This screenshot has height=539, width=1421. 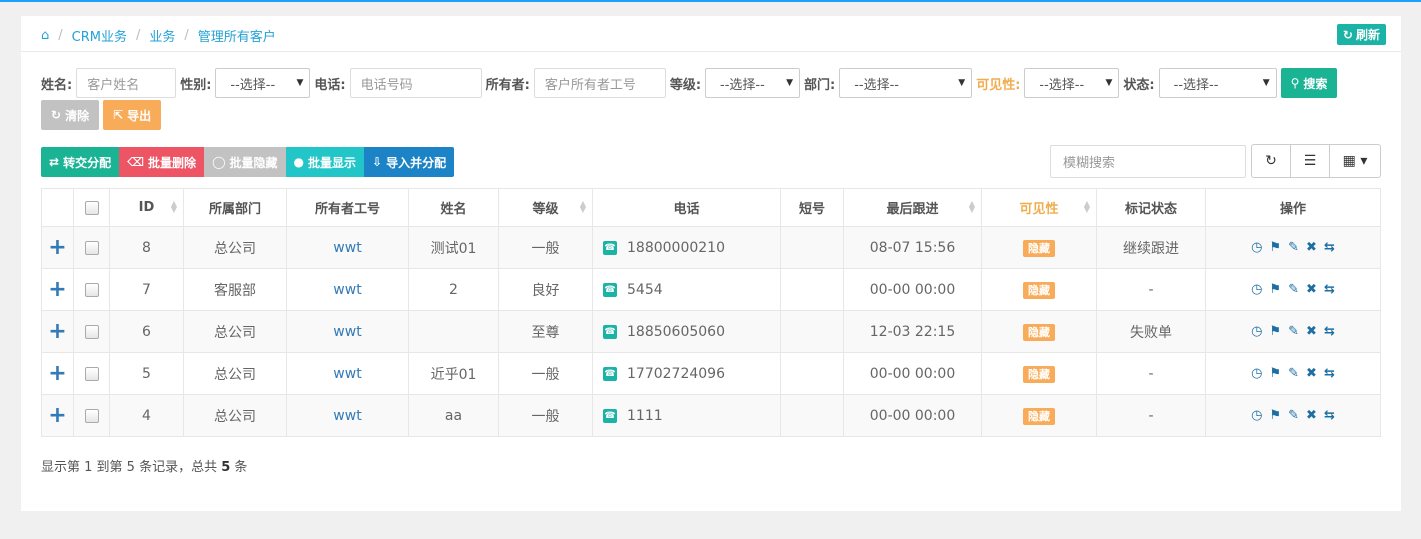 I want to click on name-input: 客户姓名, so click(x=126, y=83).